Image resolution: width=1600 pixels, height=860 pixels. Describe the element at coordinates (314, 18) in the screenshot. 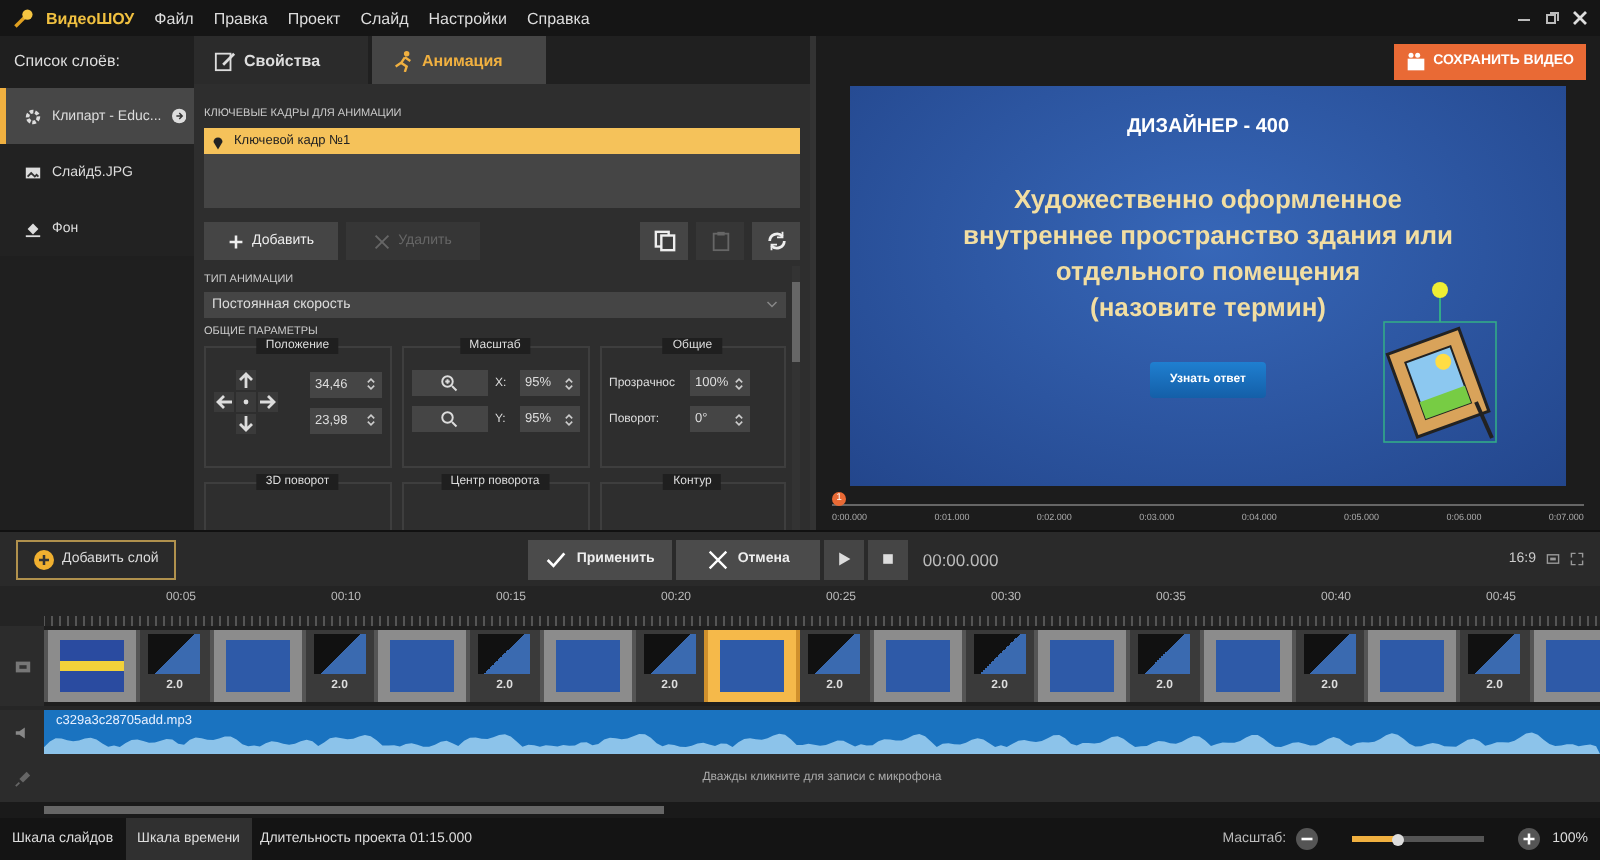

I see `menu-item: Проект` at that location.